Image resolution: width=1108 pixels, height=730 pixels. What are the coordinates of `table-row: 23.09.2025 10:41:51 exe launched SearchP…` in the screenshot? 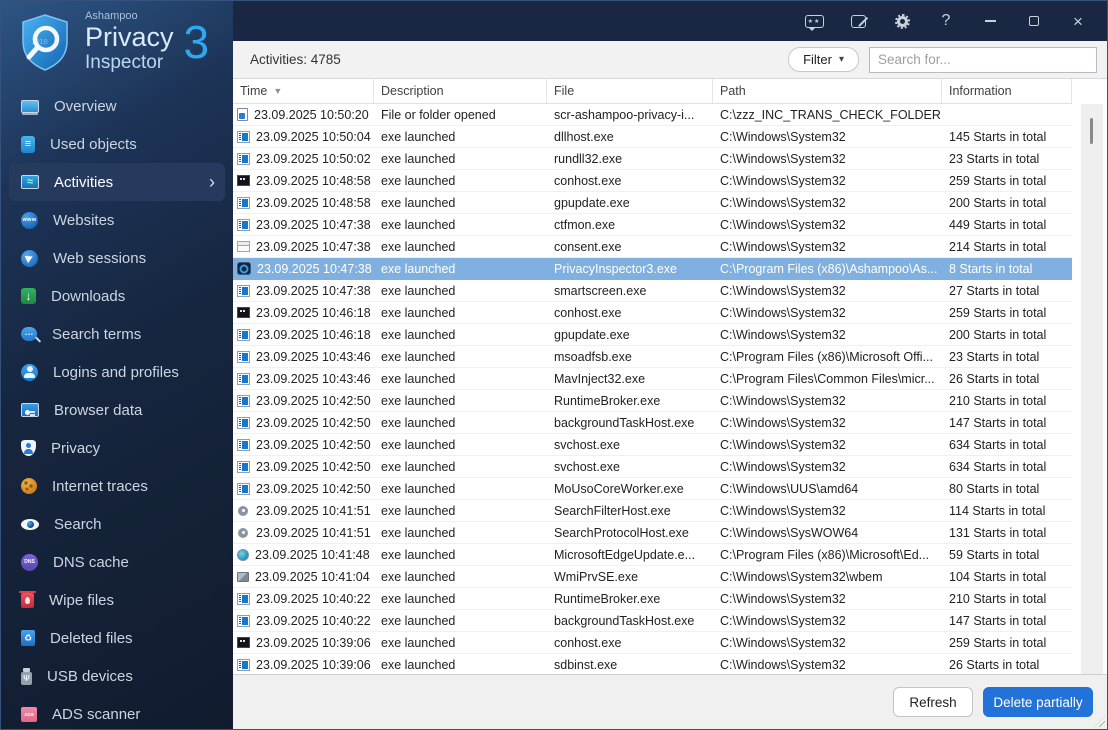 It's located at (652, 533).